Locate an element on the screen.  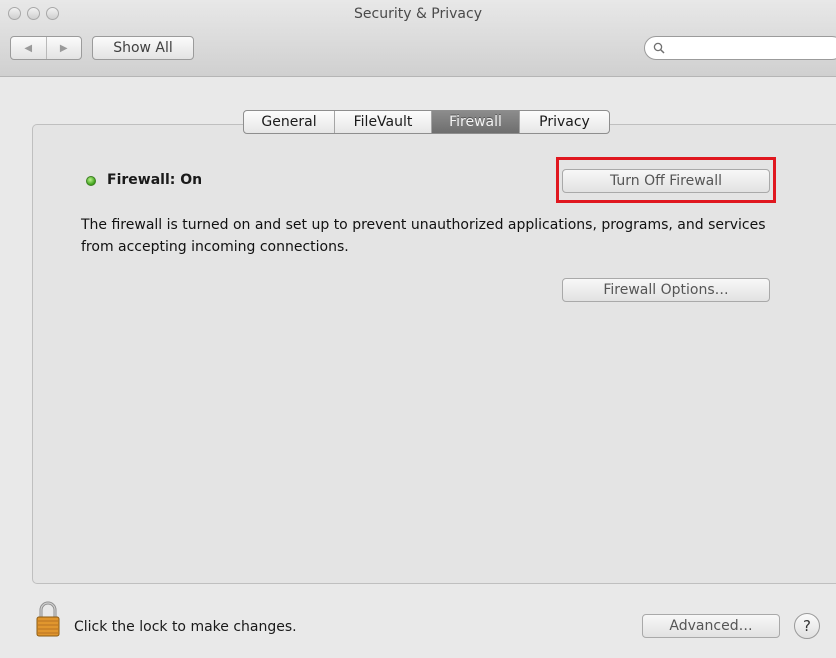
lock-icon is located at coordinates (48, 619).